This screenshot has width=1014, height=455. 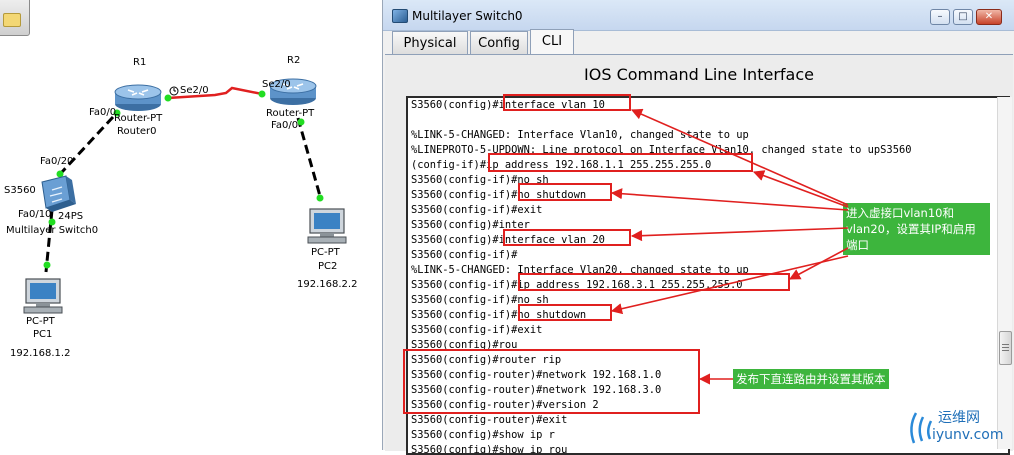 What do you see at coordinates (551, 381) in the screenshot?
I see `highlight-router-rip-block` at bounding box center [551, 381].